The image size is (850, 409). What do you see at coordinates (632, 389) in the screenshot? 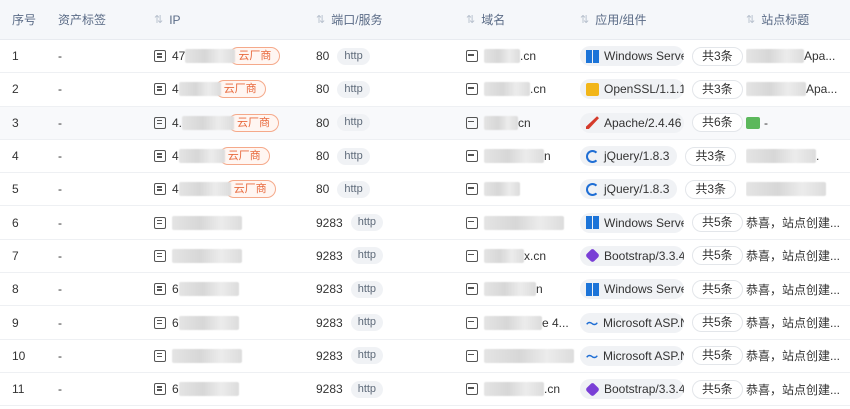
I see `app-pill: Bootstrap/3.3.4` at bounding box center [632, 389].